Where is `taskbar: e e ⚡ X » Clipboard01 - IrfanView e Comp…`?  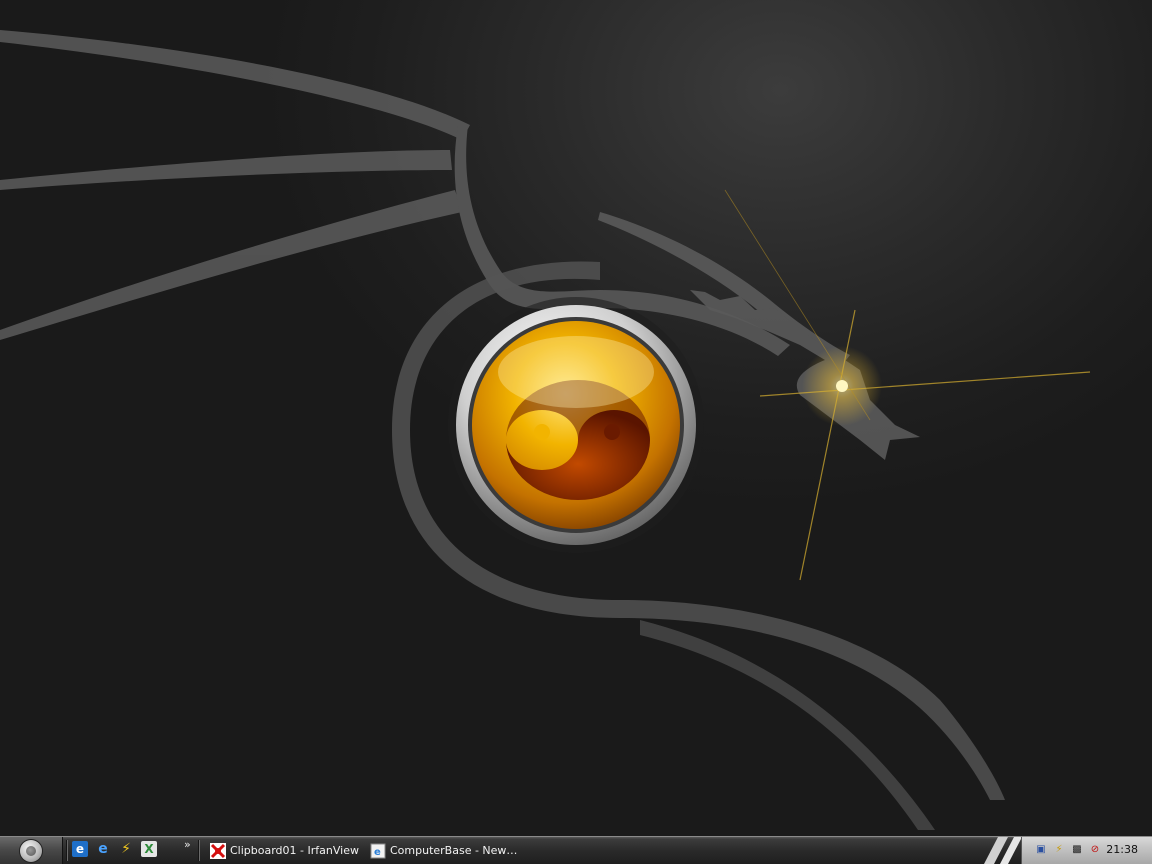 taskbar: e e ⚡ X » Clipboard01 - IrfanView e Comp… is located at coordinates (576, 850).